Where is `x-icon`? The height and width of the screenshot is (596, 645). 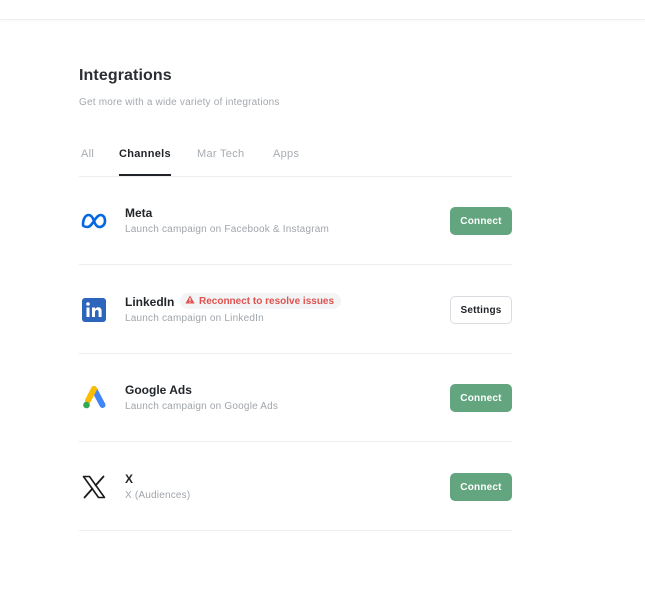
x-icon is located at coordinates (94, 487).